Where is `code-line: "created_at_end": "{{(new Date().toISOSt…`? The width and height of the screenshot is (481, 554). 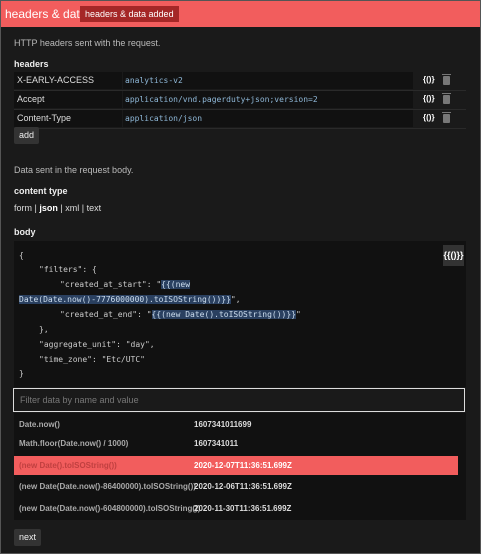
code-line: "created_at_end": "{{(new Date().toISOSt… is located at coordinates (180, 314).